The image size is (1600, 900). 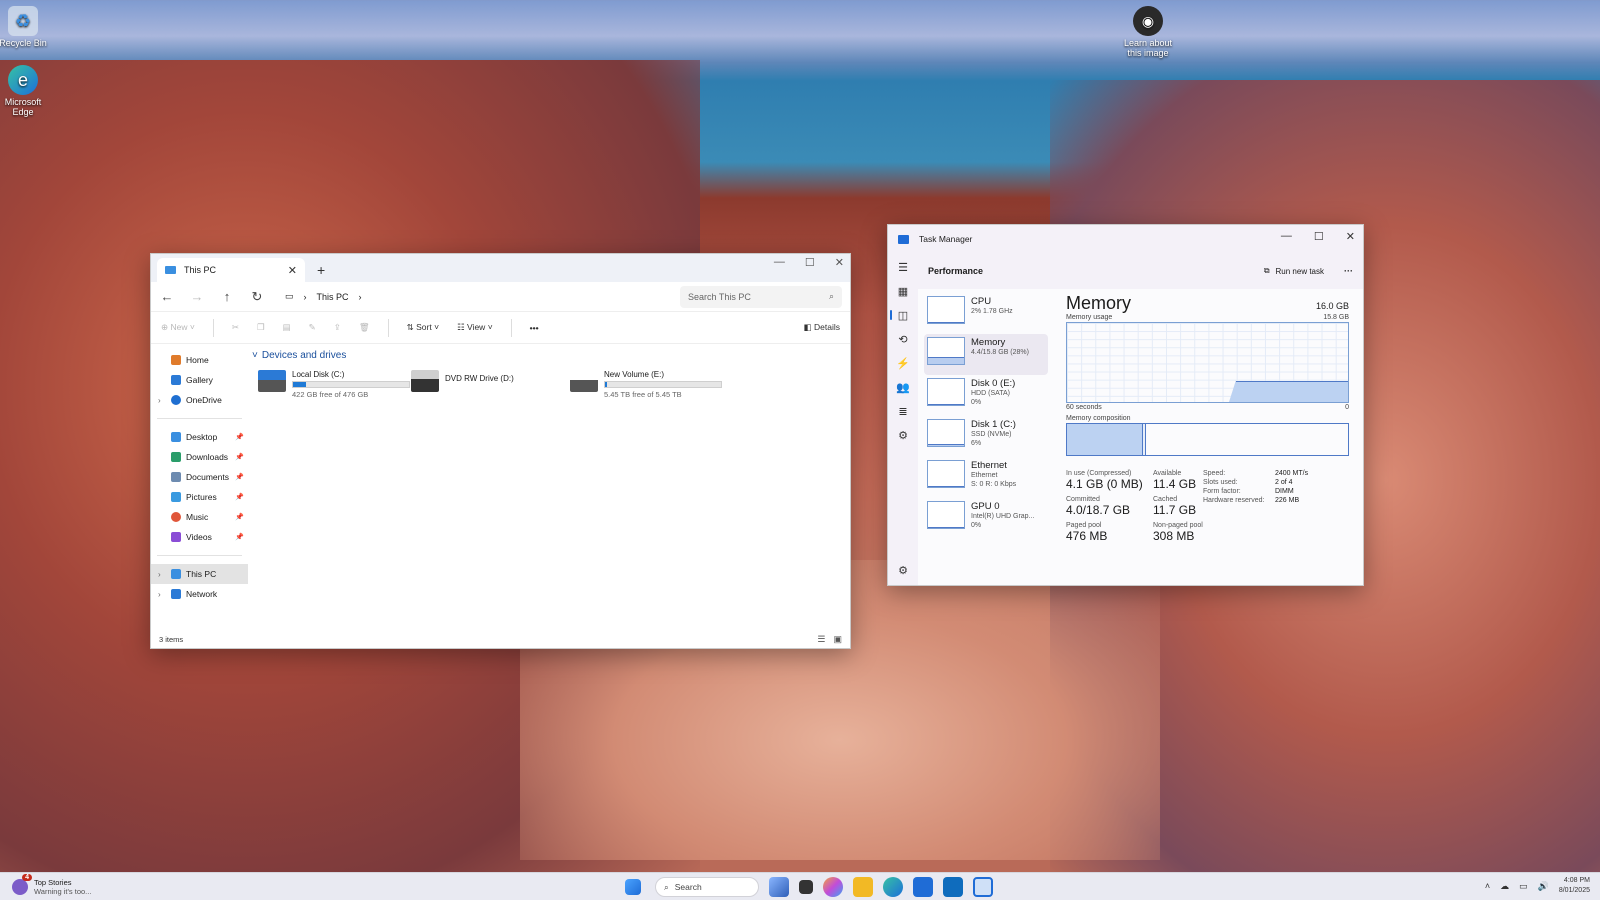 I want to click on drive-item: New Volume (E:) 5.45 TB free of 5.45 TB, so click(x=649, y=384).